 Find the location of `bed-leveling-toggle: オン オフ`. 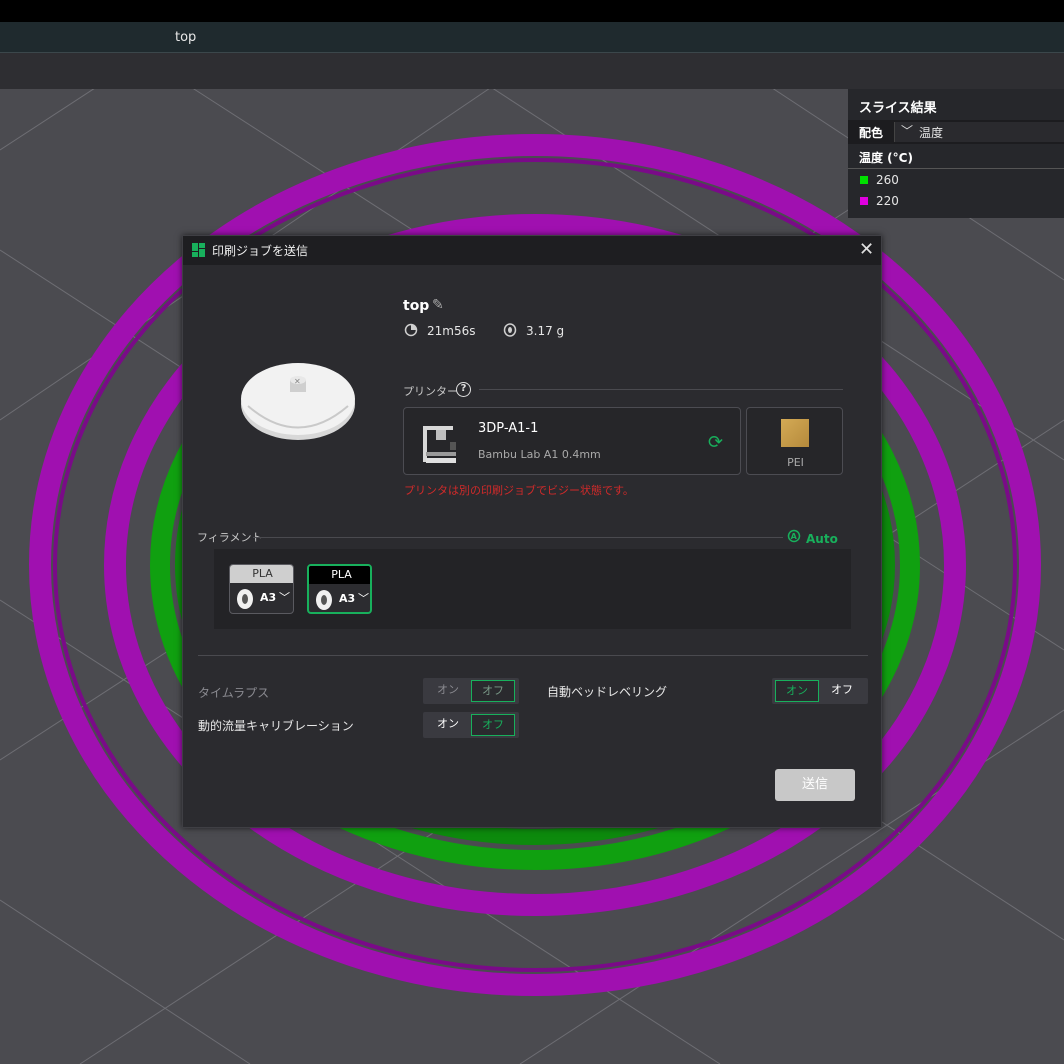

bed-leveling-toggle: オン オフ is located at coordinates (820, 691).